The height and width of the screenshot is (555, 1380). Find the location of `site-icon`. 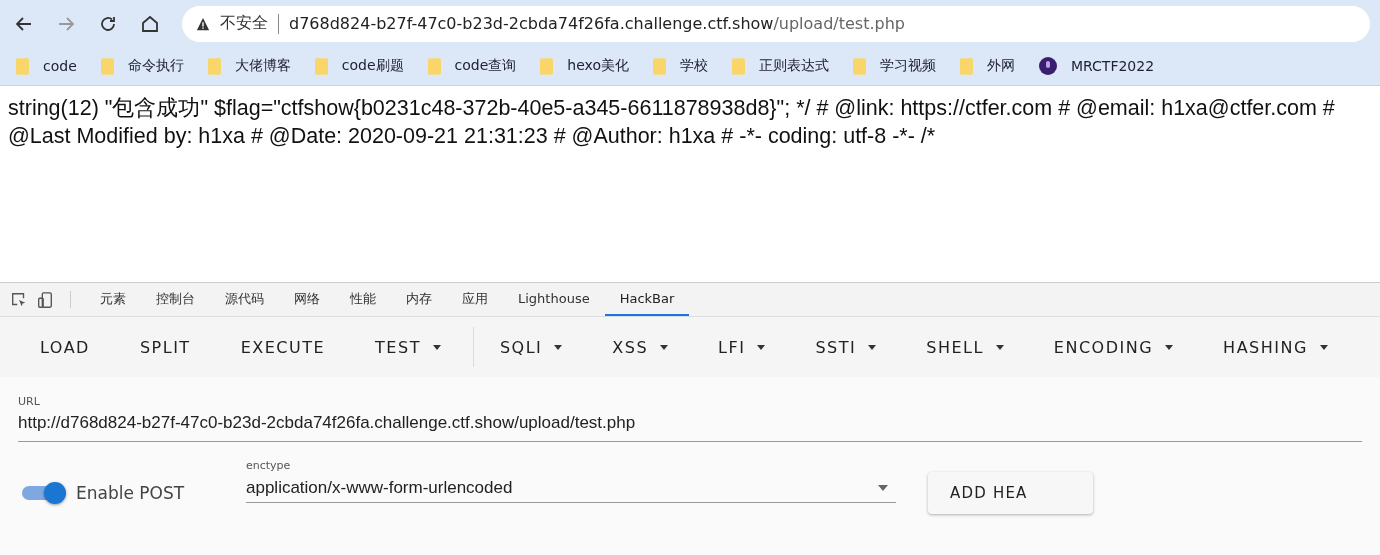

site-icon is located at coordinates (1047, 66).